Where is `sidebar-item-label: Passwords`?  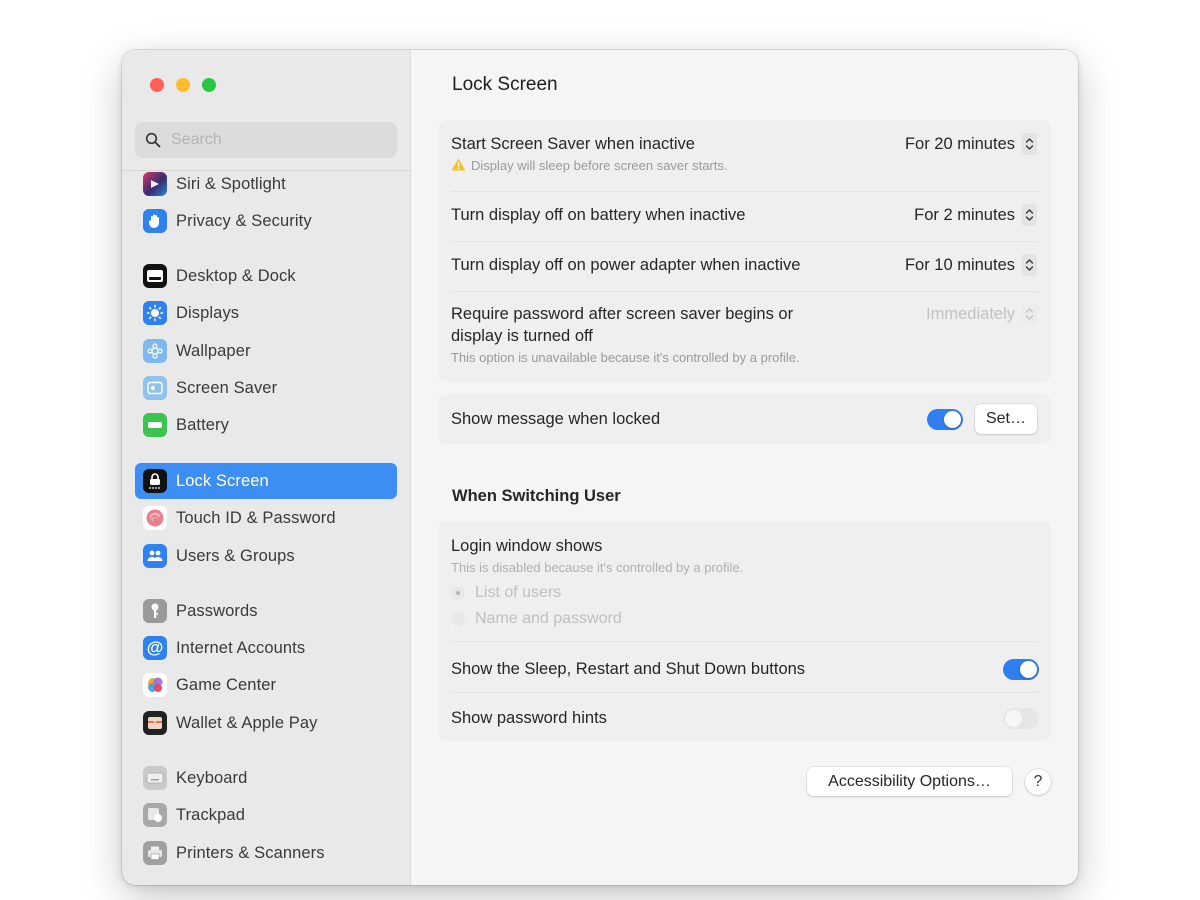
sidebar-item-label: Passwords is located at coordinates (217, 610).